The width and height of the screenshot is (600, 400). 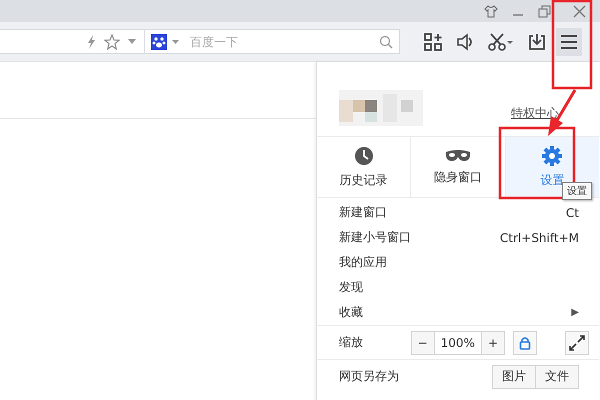 What do you see at coordinates (552, 156) in the screenshot?
I see `gear-icon` at bounding box center [552, 156].